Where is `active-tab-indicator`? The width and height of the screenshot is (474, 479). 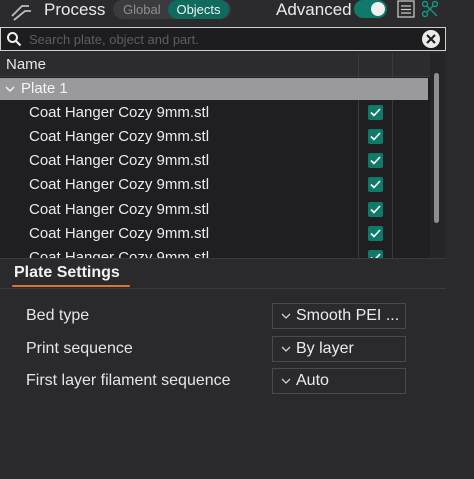 active-tab-indicator is located at coordinates (71, 286).